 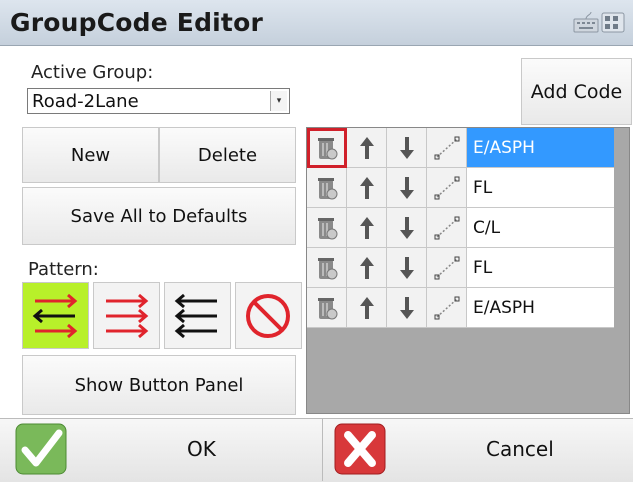 What do you see at coordinates (227, 155) in the screenshot?
I see `delete-button: Delete` at bounding box center [227, 155].